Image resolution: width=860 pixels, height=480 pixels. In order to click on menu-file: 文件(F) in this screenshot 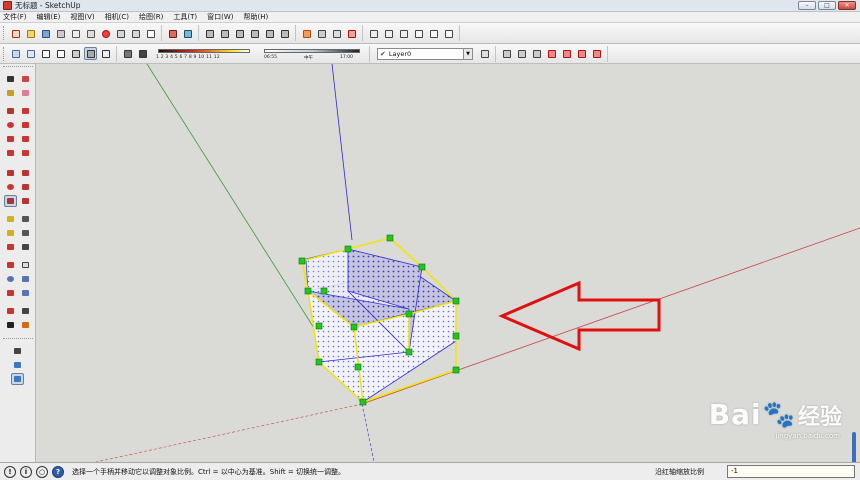, I will do `click(15, 17)`.